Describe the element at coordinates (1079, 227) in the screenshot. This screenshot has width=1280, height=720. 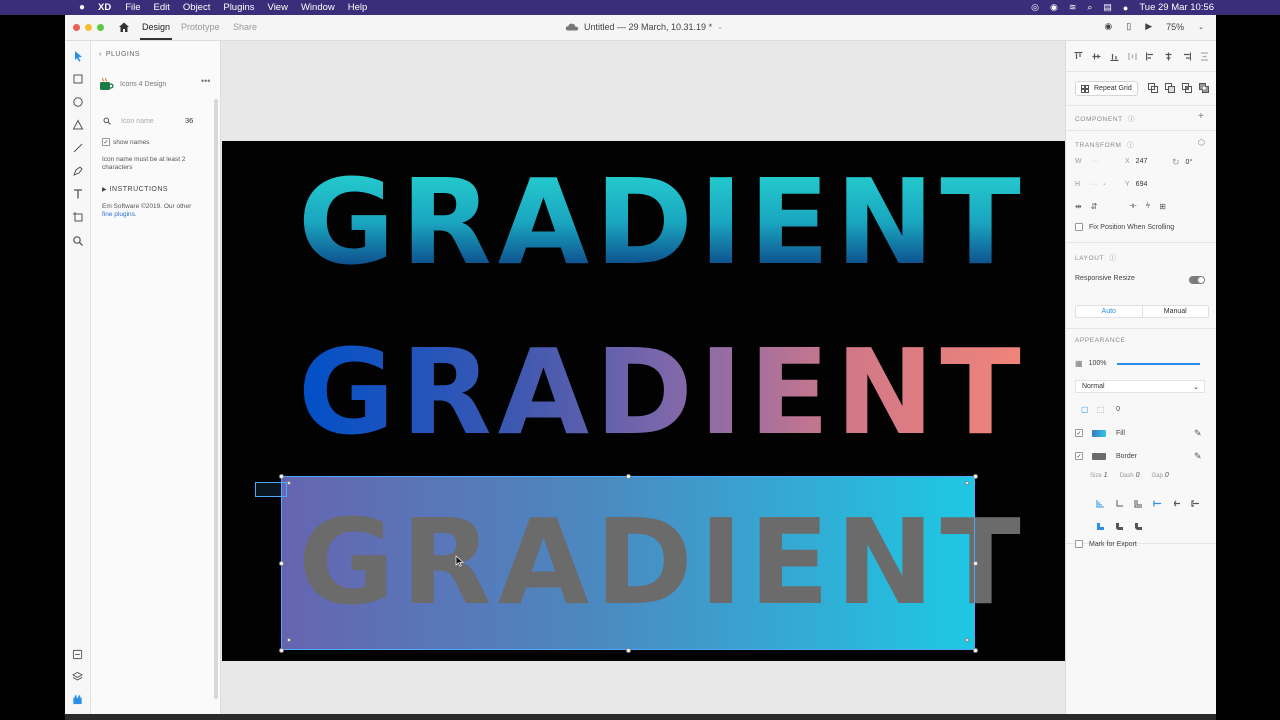
I see `checkbox-unchecked-icon` at that location.